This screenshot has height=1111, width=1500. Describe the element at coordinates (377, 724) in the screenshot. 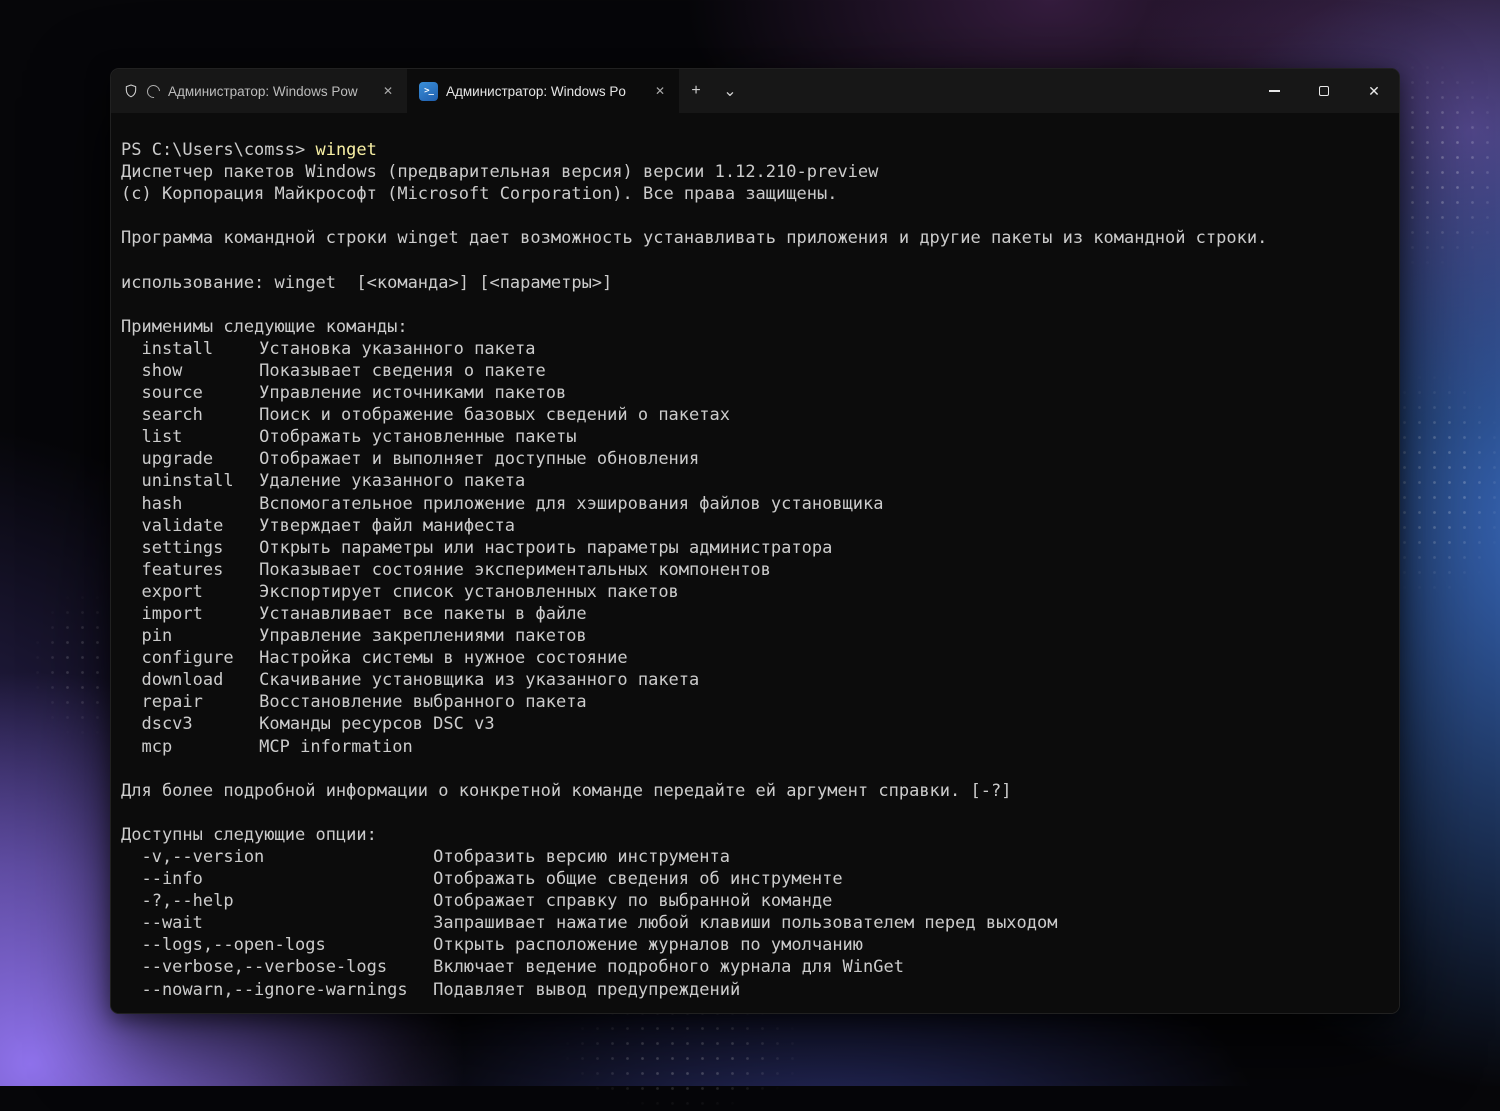

I see `command-row-description: Команды ресурсов DSC v3` at that location.